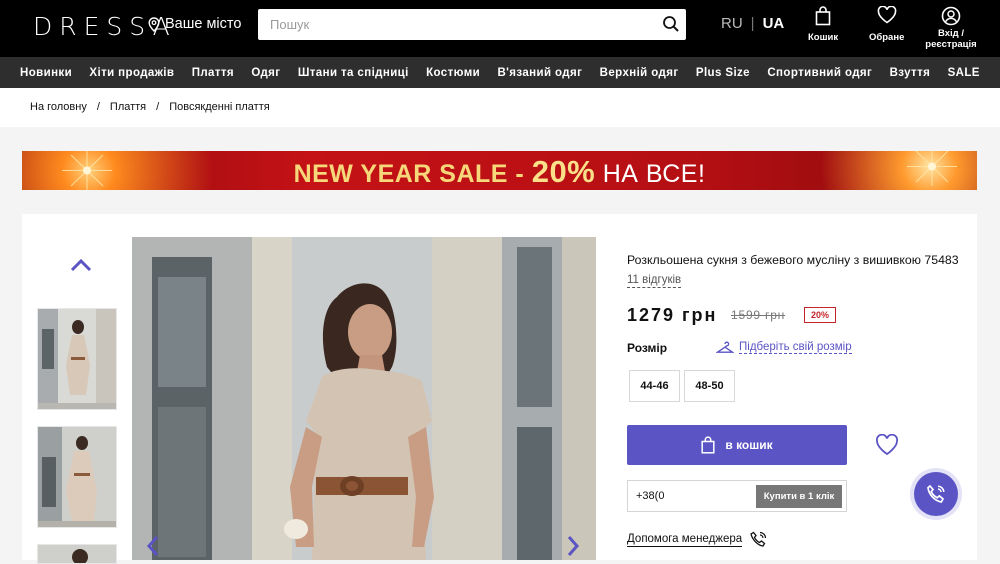  Describe the element at coordinates (500, 107) in the screenshot. I see `breadcrumb: На головну / Плаття / Повсякденні плаття` at that location.